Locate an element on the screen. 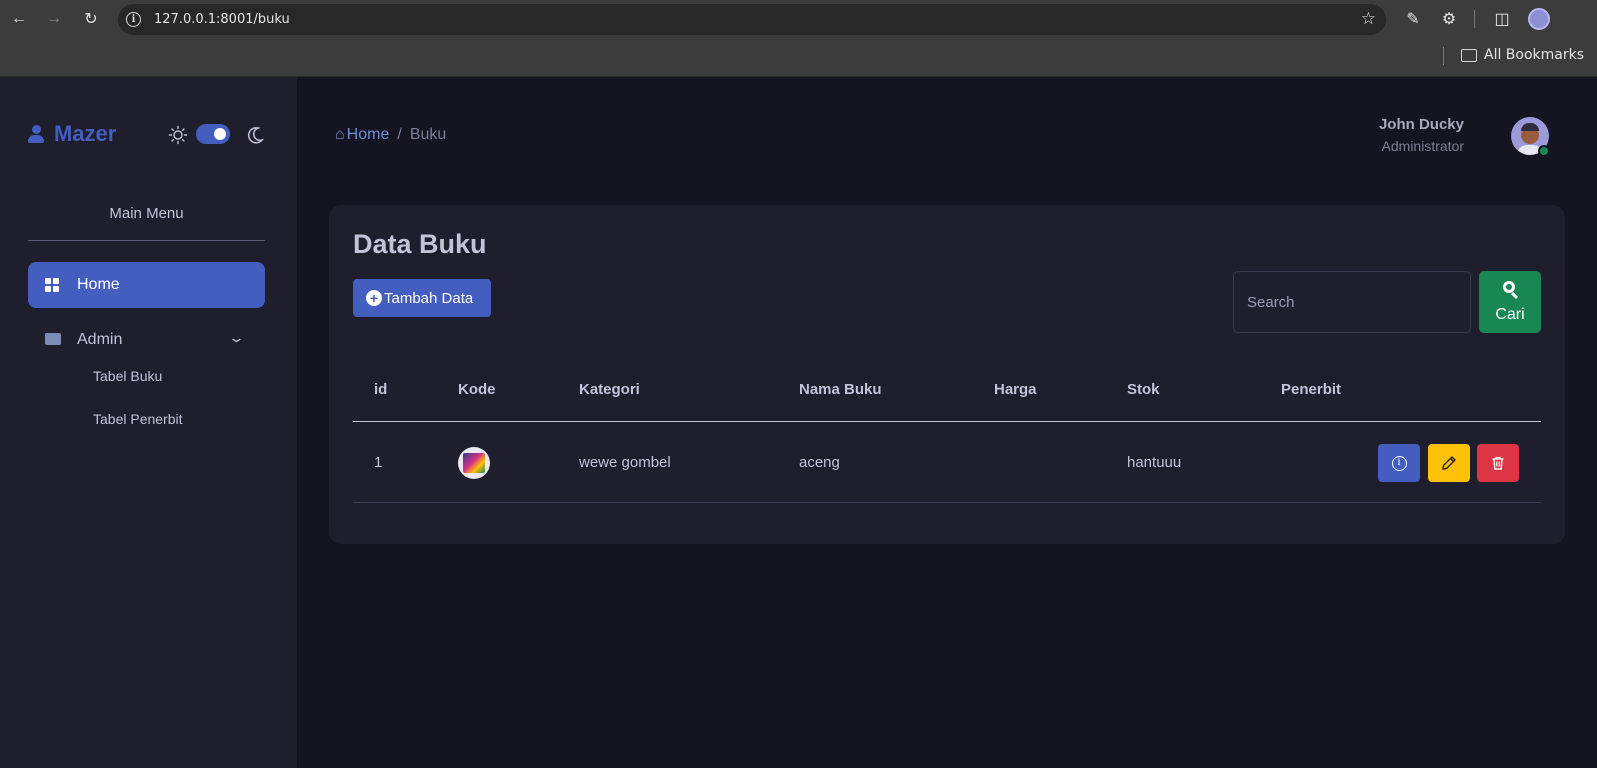 The height and width of the screenshot is (768, 1597). column-header: Stok is located at coordinates (1143, 389).